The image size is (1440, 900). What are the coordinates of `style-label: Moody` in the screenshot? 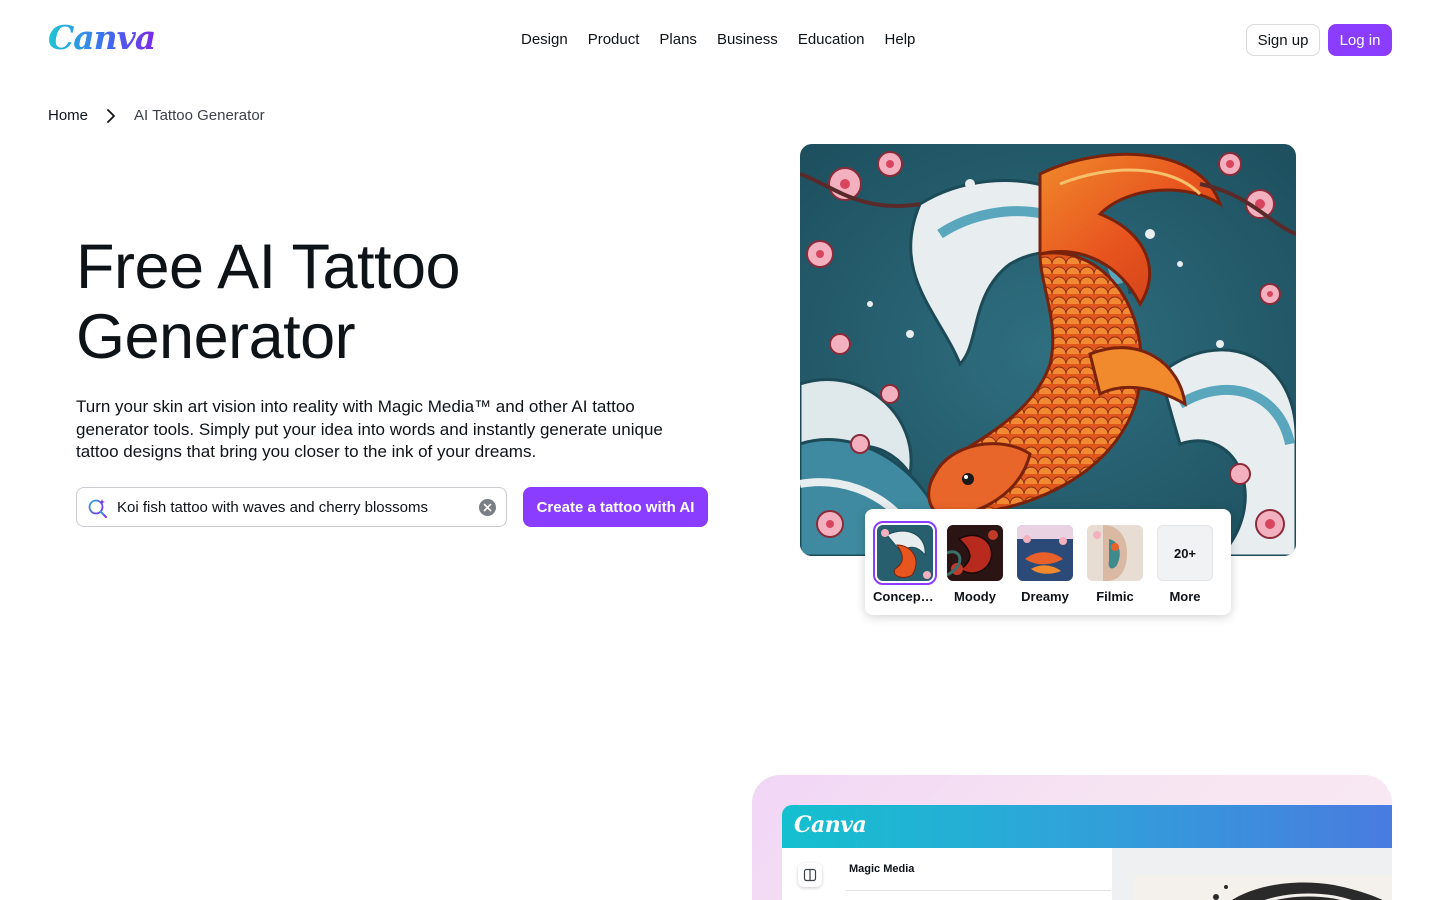 It's located at (975, 596).